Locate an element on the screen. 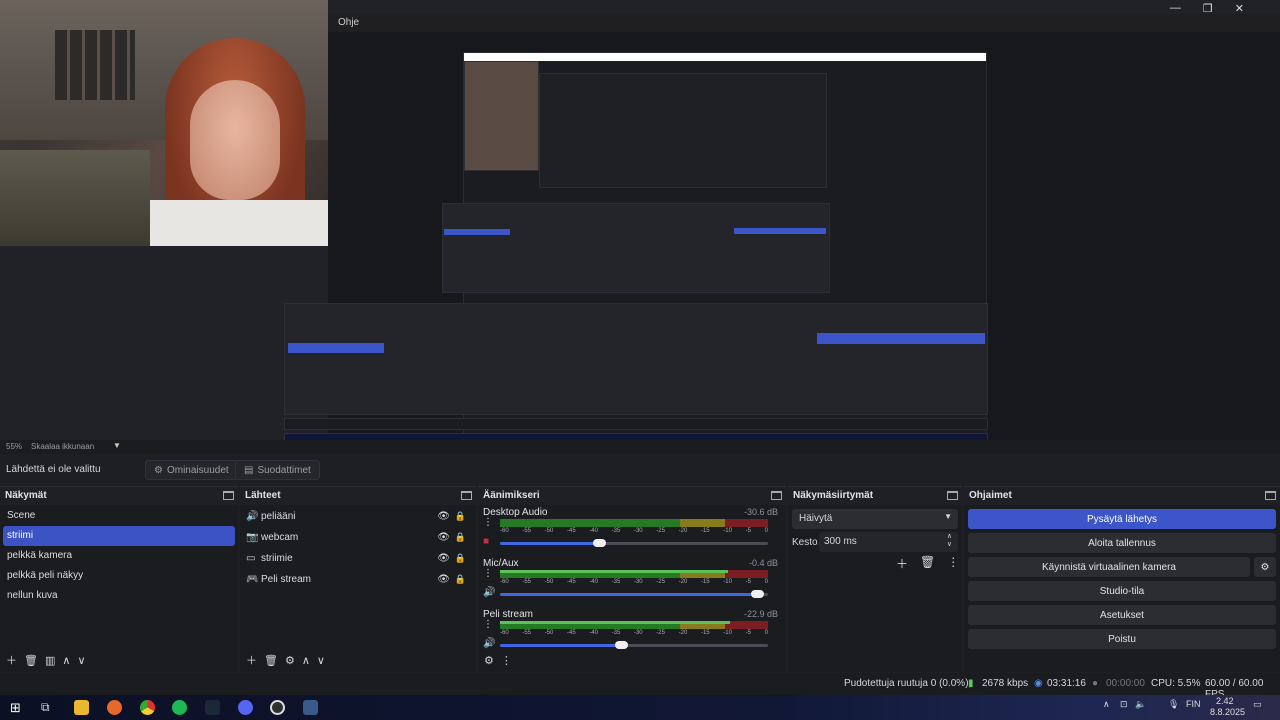  scene-item: pelkkä peli näkyy is located at coordinates (119, 576).